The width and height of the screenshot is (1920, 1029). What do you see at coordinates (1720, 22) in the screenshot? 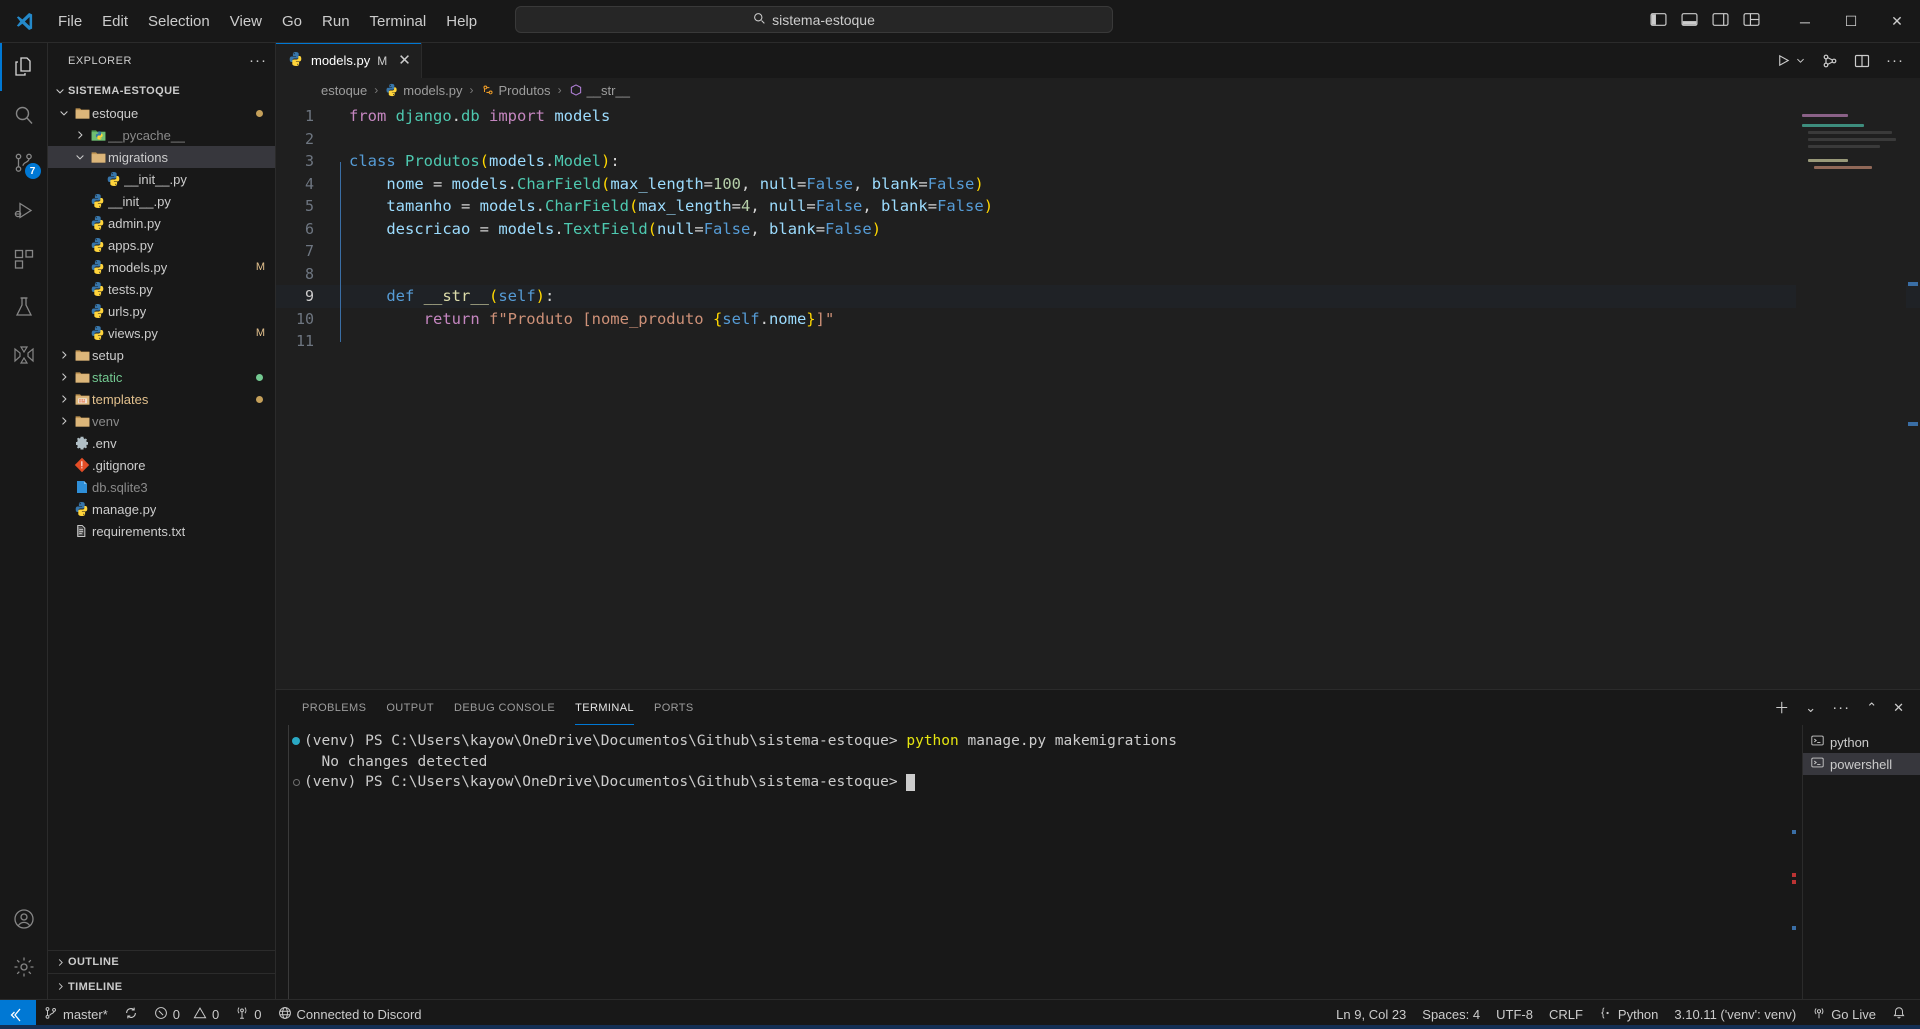
I see `toggle-secondary-sidebar-icon` at bounding box center [1720, 22].